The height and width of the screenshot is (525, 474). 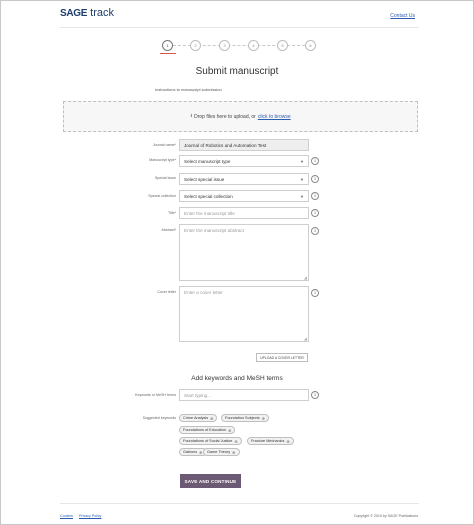 I want to click on abstract-label: Abstract*, so click(x=168, y=230).